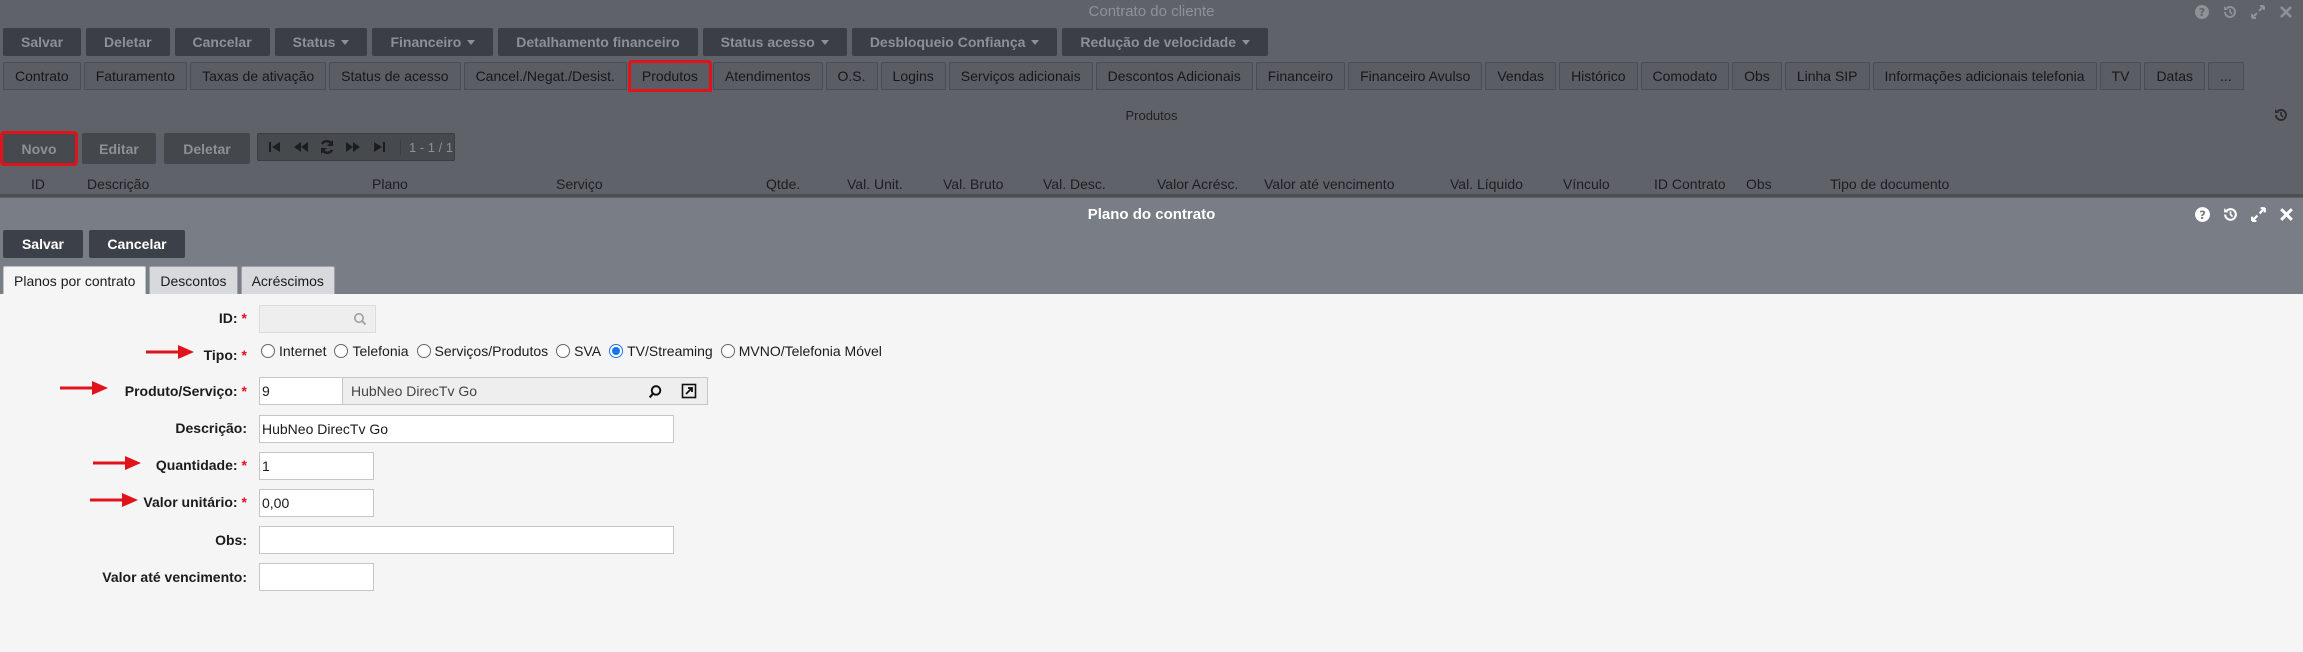 The height and width of the screenshot is (652, 2303). I want to click on tab-faturamento: Faturamento, so click(135, 76).